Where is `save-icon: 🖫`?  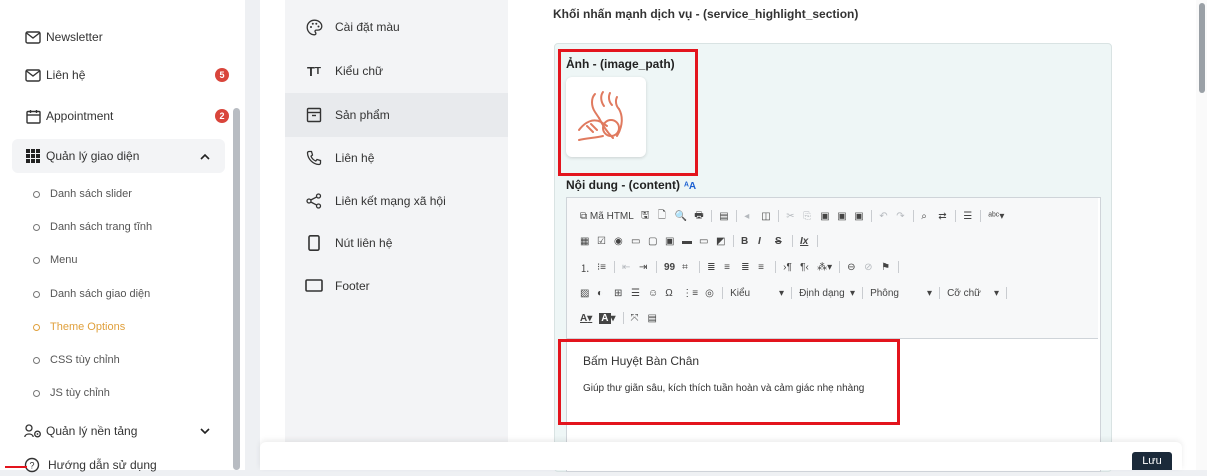 save-icon: 🖫 is located at coordinates (646, 216).